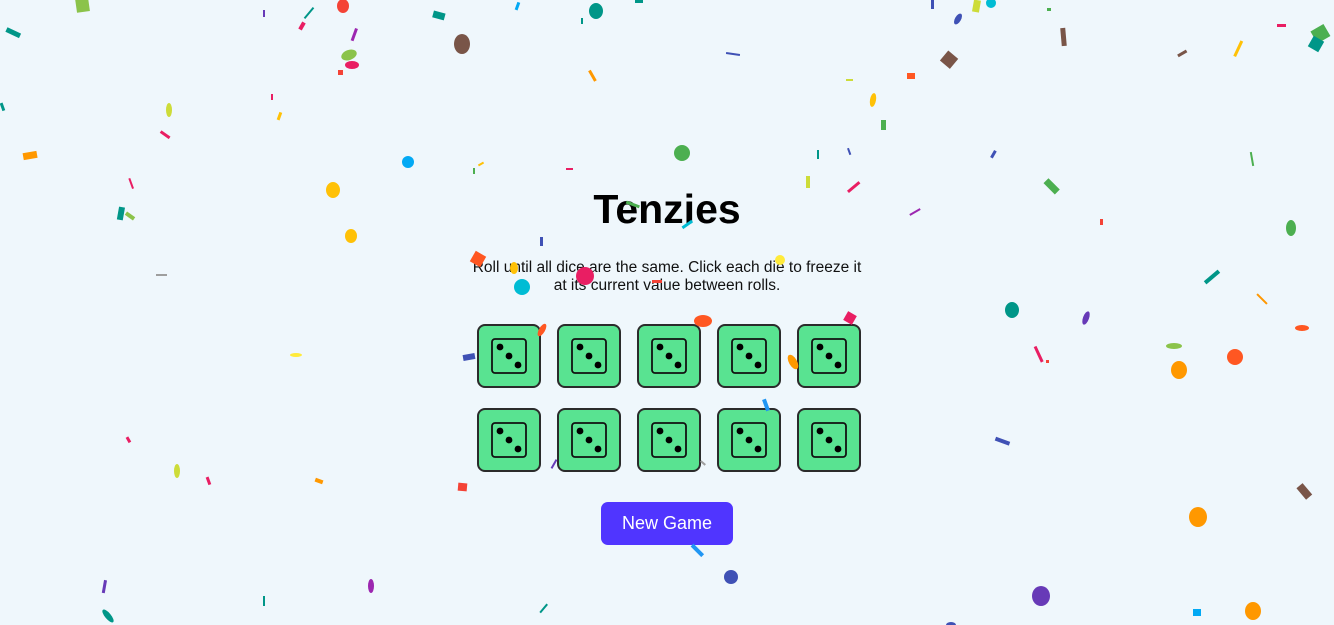  I want to click on new-game-button: New Game, so click(667, 523).